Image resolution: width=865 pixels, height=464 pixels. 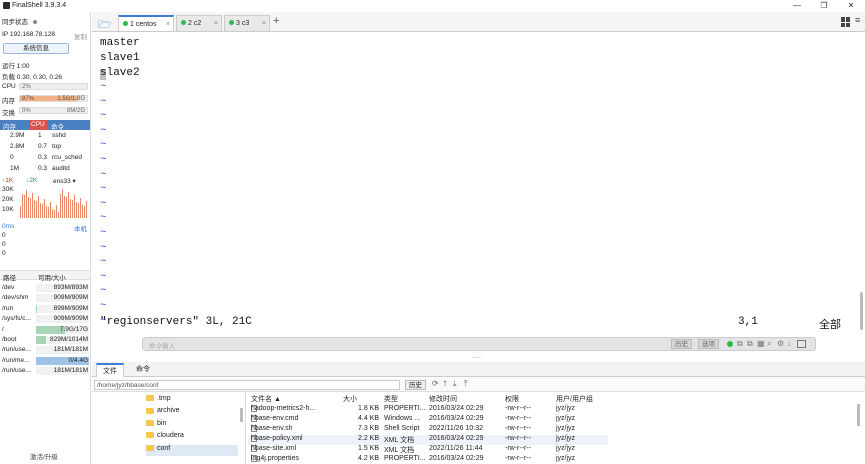 I want to click on disk-row: /dev/shm 909M/909M, so click(x=45, y=298).